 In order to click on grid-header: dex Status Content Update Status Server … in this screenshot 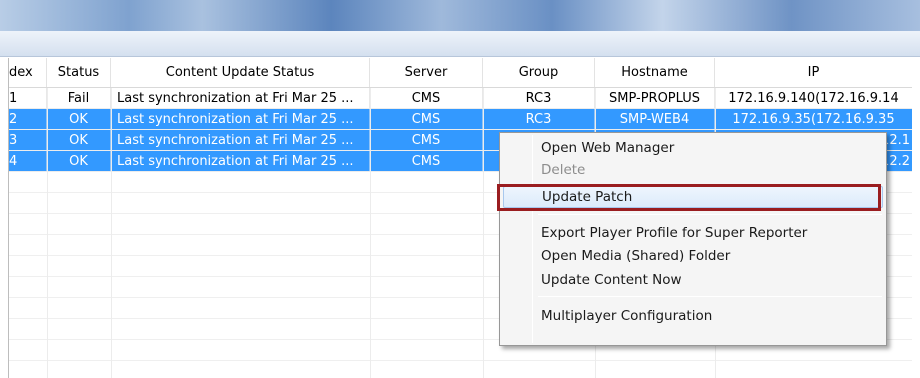, I will do `click(460, 73)`.